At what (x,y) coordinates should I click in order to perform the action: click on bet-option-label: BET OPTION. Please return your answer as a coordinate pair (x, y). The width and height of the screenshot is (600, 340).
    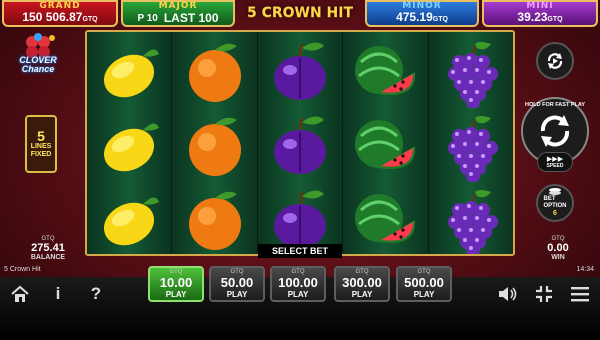
    Looking at the image, I should click on (555, 202).